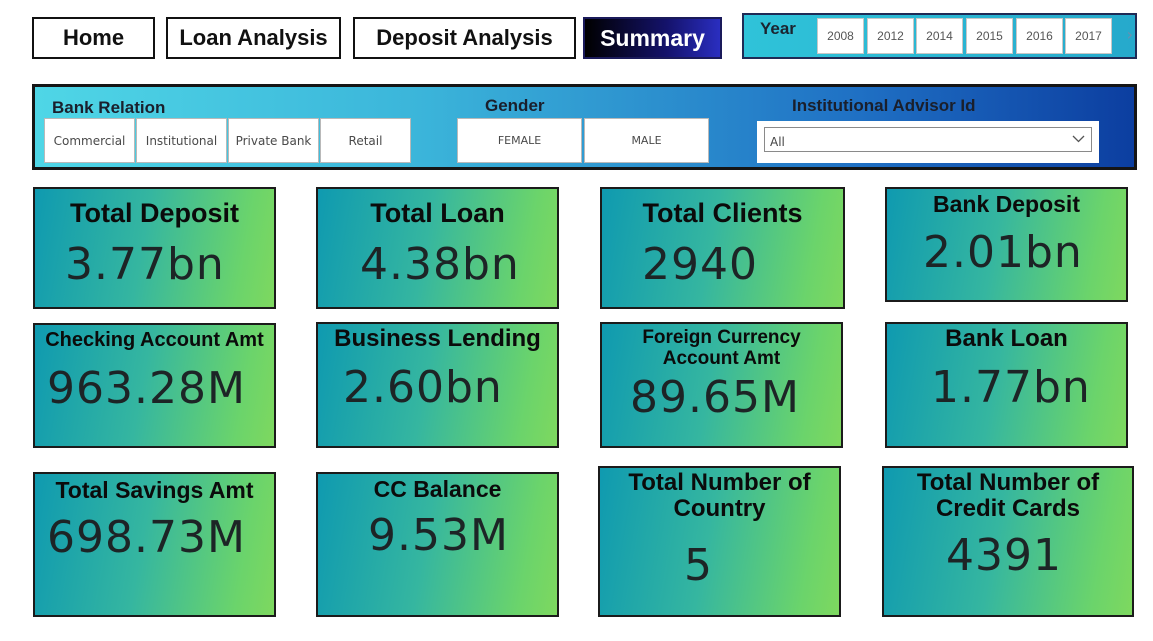 The image size is (1153, 641). What do you see at coordinates (722, 213) in the screenshot?
I see `kpi-title: Total Clients` at bounding box center [722, 213].